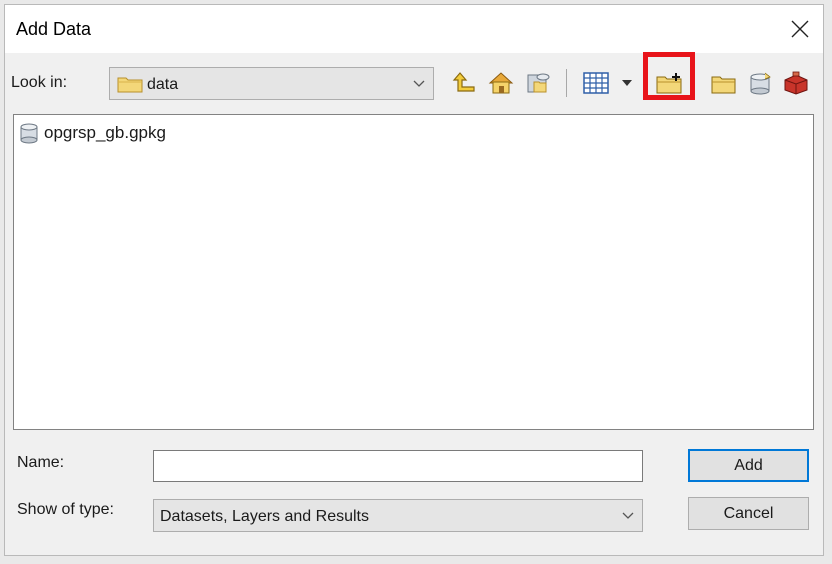 Image resolution: width=832 pixels, height=564 pixels. Describe the element at coordinates (105, 132) in the screenshot. I see `file-name: opgrsp_gb.gpkg` at that location.